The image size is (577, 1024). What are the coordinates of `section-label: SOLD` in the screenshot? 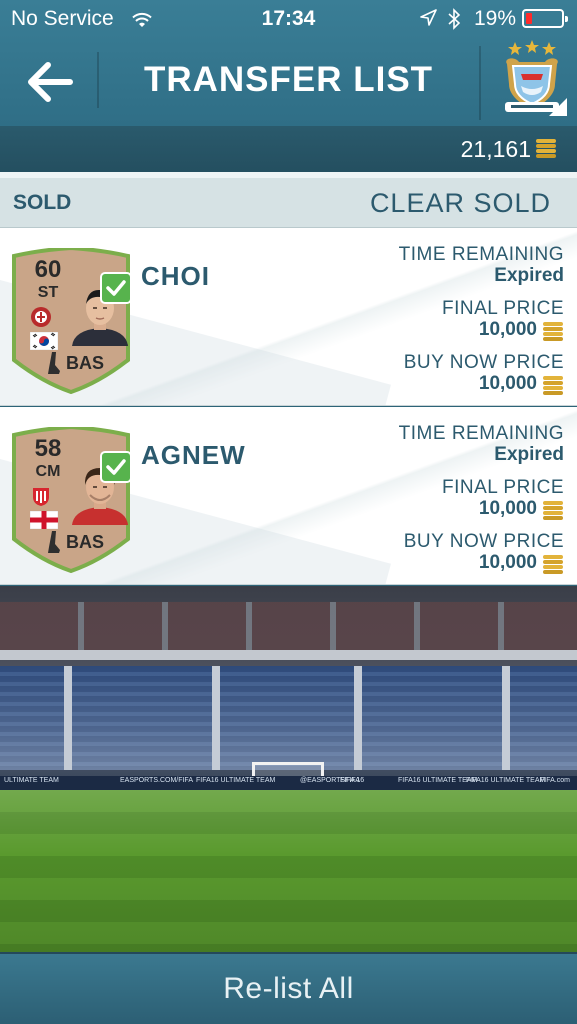 It's located at (42, 202).